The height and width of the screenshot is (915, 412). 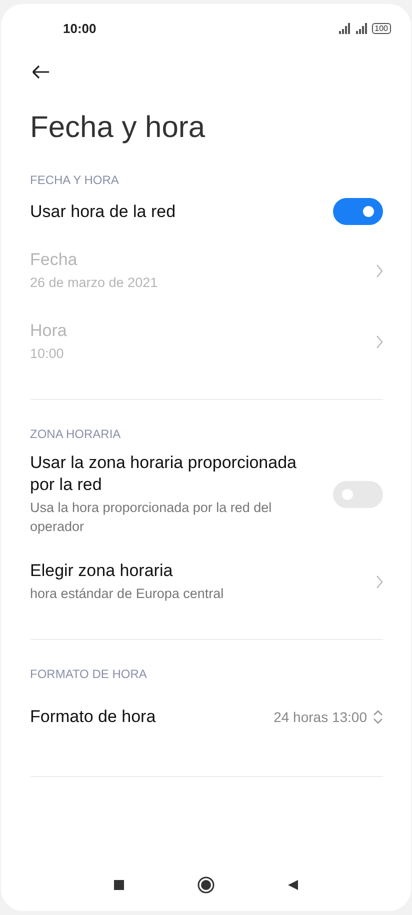 I want to click on recents-icon, so click(x=119, y=885).